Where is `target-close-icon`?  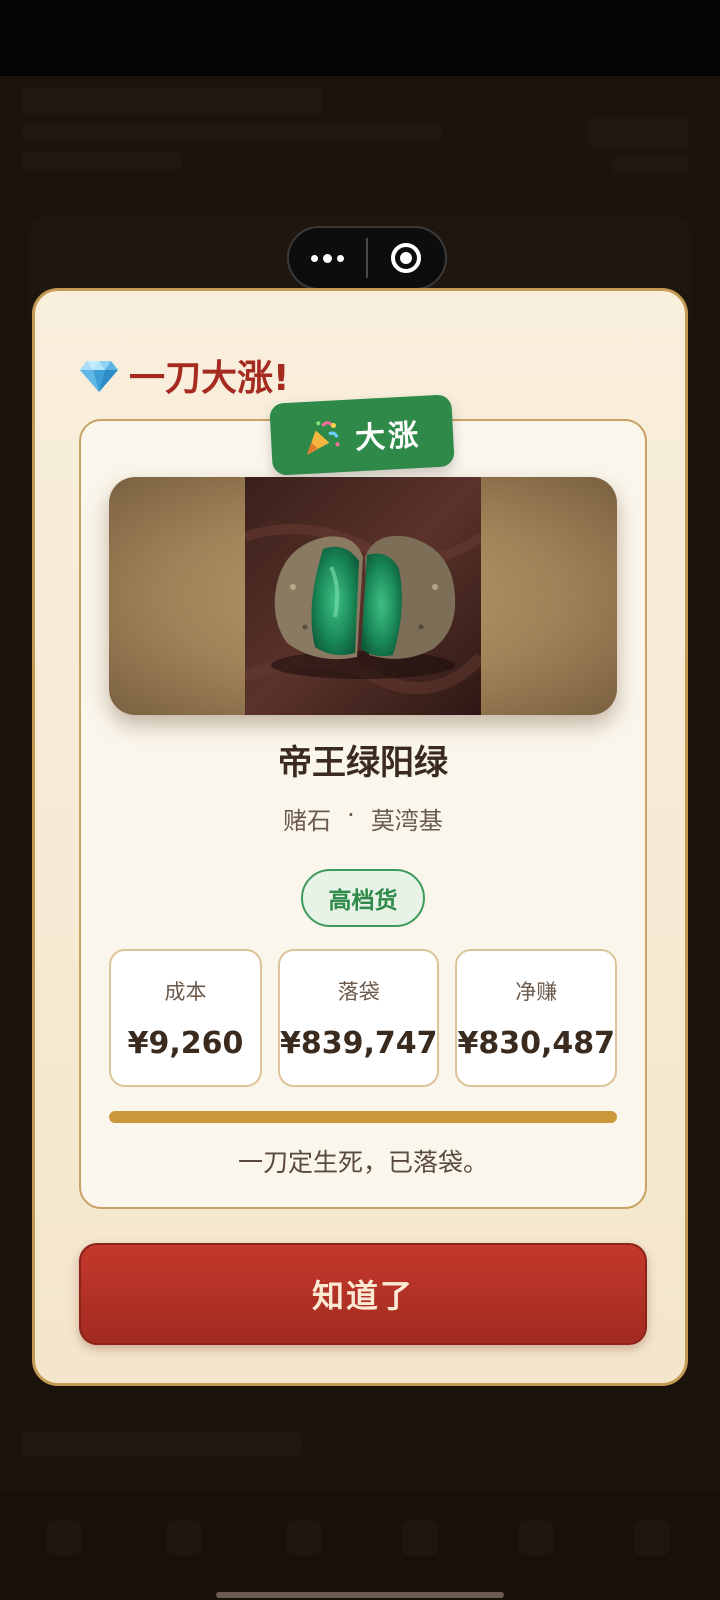
target-close-icon is located at coordinates (406, 258).